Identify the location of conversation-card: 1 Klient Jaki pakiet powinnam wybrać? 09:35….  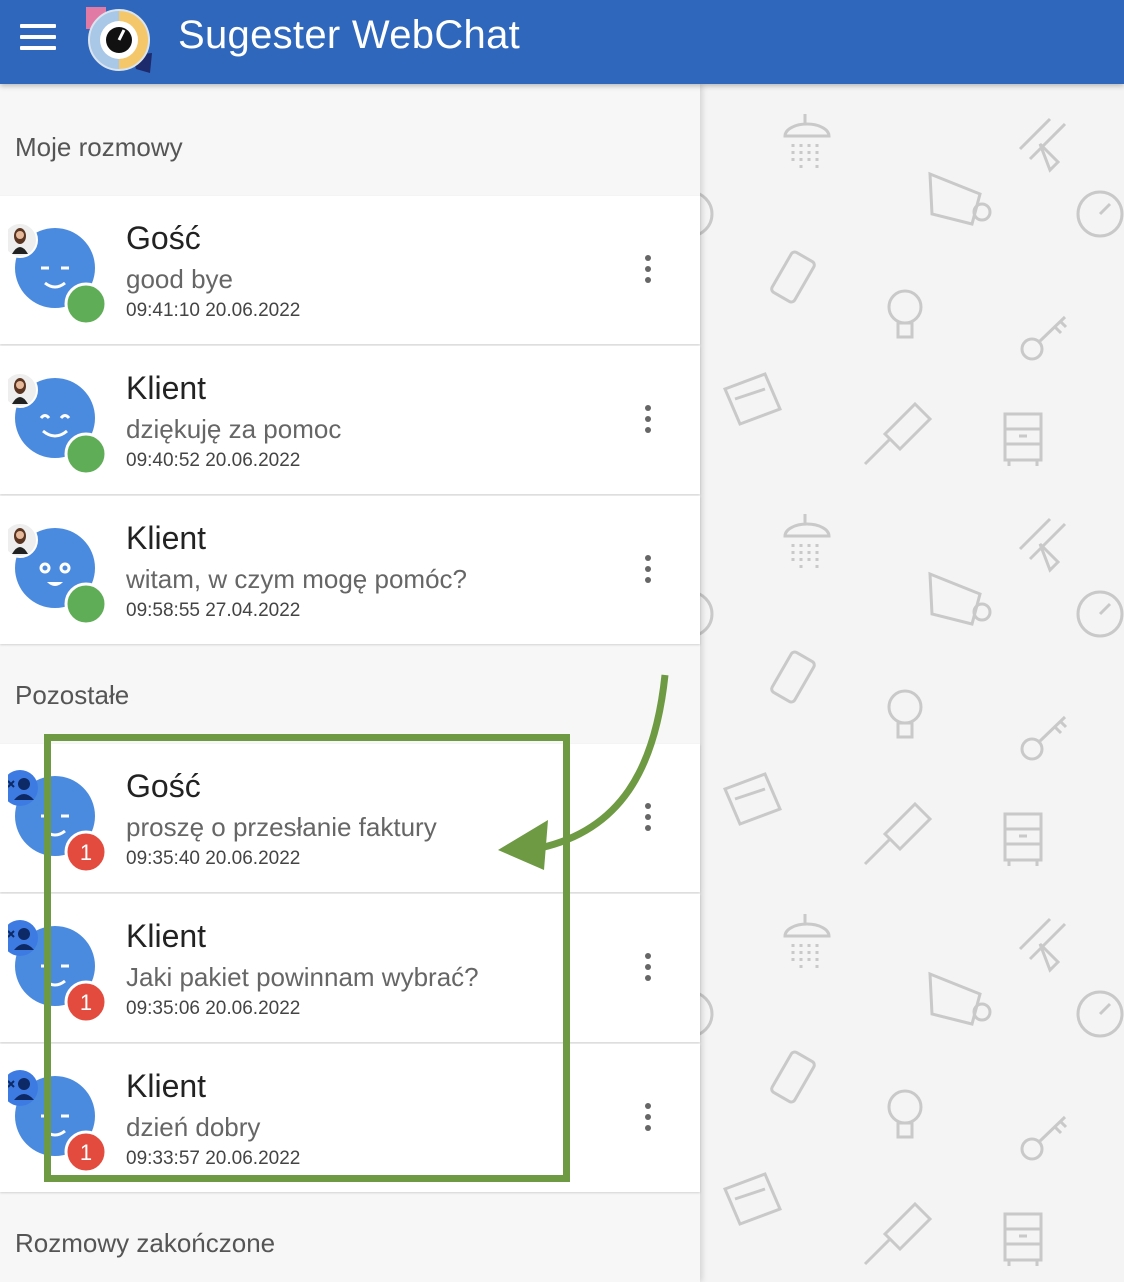
(350, 968).